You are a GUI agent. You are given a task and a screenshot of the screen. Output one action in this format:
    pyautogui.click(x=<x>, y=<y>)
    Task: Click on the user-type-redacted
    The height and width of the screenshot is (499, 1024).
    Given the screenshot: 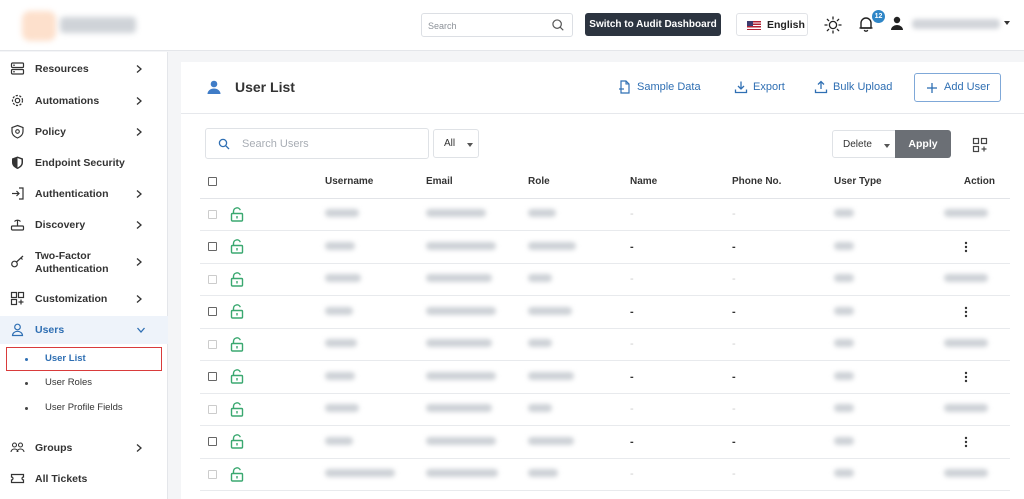 What is the action you would take?
    pyautogui.click(x=844, y=375)
    